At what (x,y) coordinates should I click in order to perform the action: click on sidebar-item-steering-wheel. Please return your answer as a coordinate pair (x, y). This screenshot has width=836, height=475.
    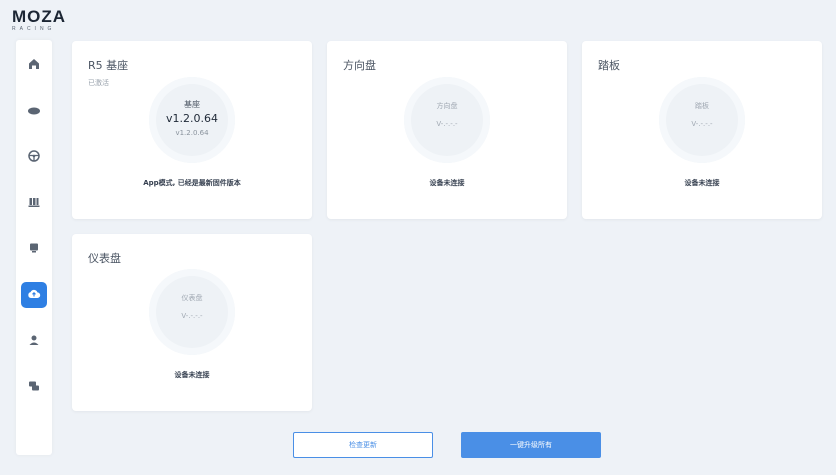
    Looking at the image, I should click on (34, 157).